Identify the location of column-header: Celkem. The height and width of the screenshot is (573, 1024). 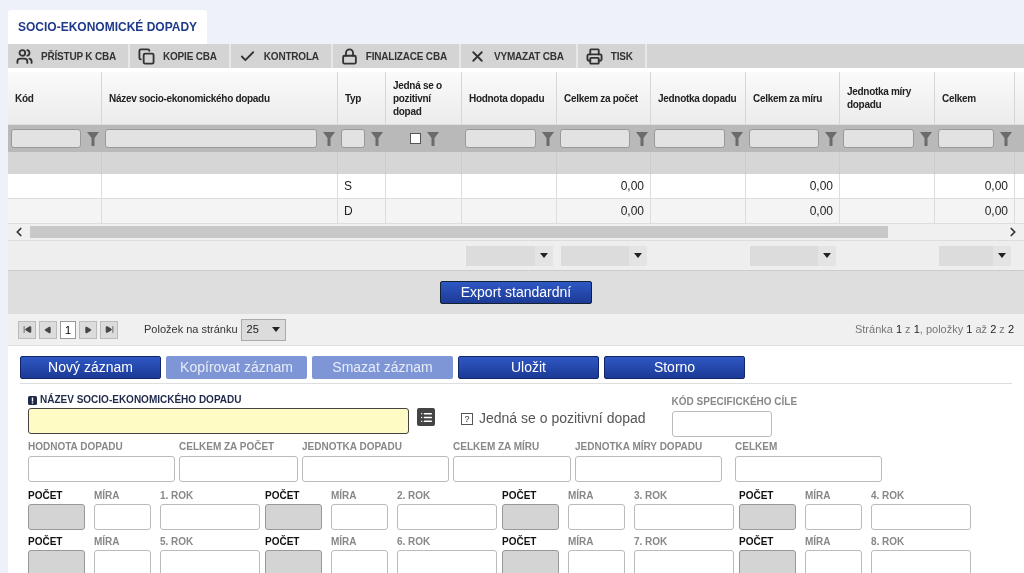
(959, 98).